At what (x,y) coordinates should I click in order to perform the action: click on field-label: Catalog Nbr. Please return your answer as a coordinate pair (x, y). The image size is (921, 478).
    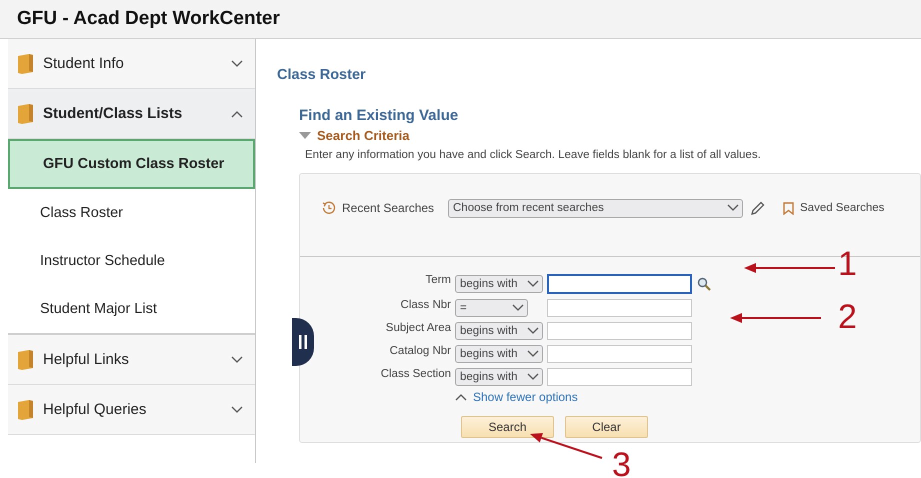
    Looking at the image, I should click on (420, 351).